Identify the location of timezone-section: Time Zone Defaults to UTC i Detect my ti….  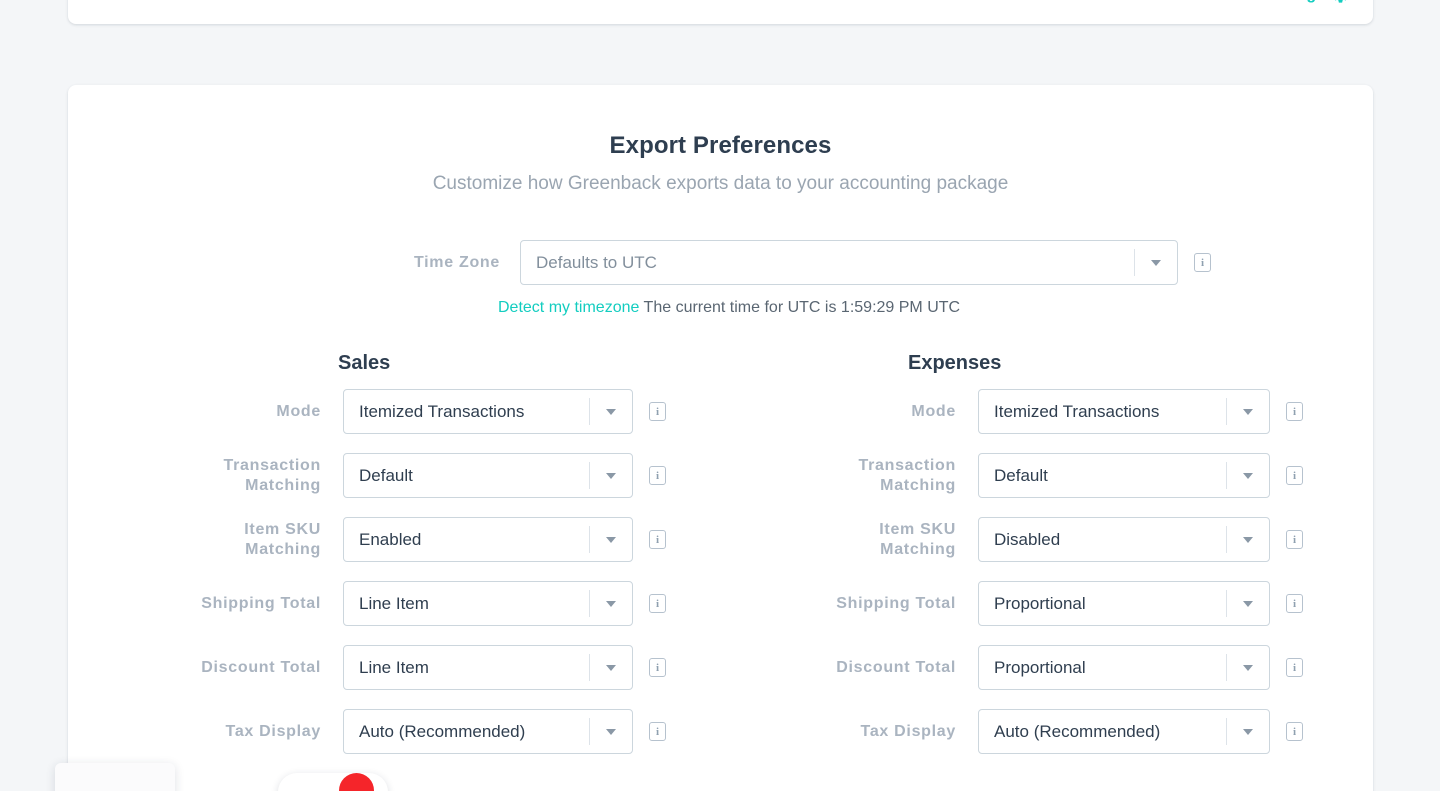
(720, 278).